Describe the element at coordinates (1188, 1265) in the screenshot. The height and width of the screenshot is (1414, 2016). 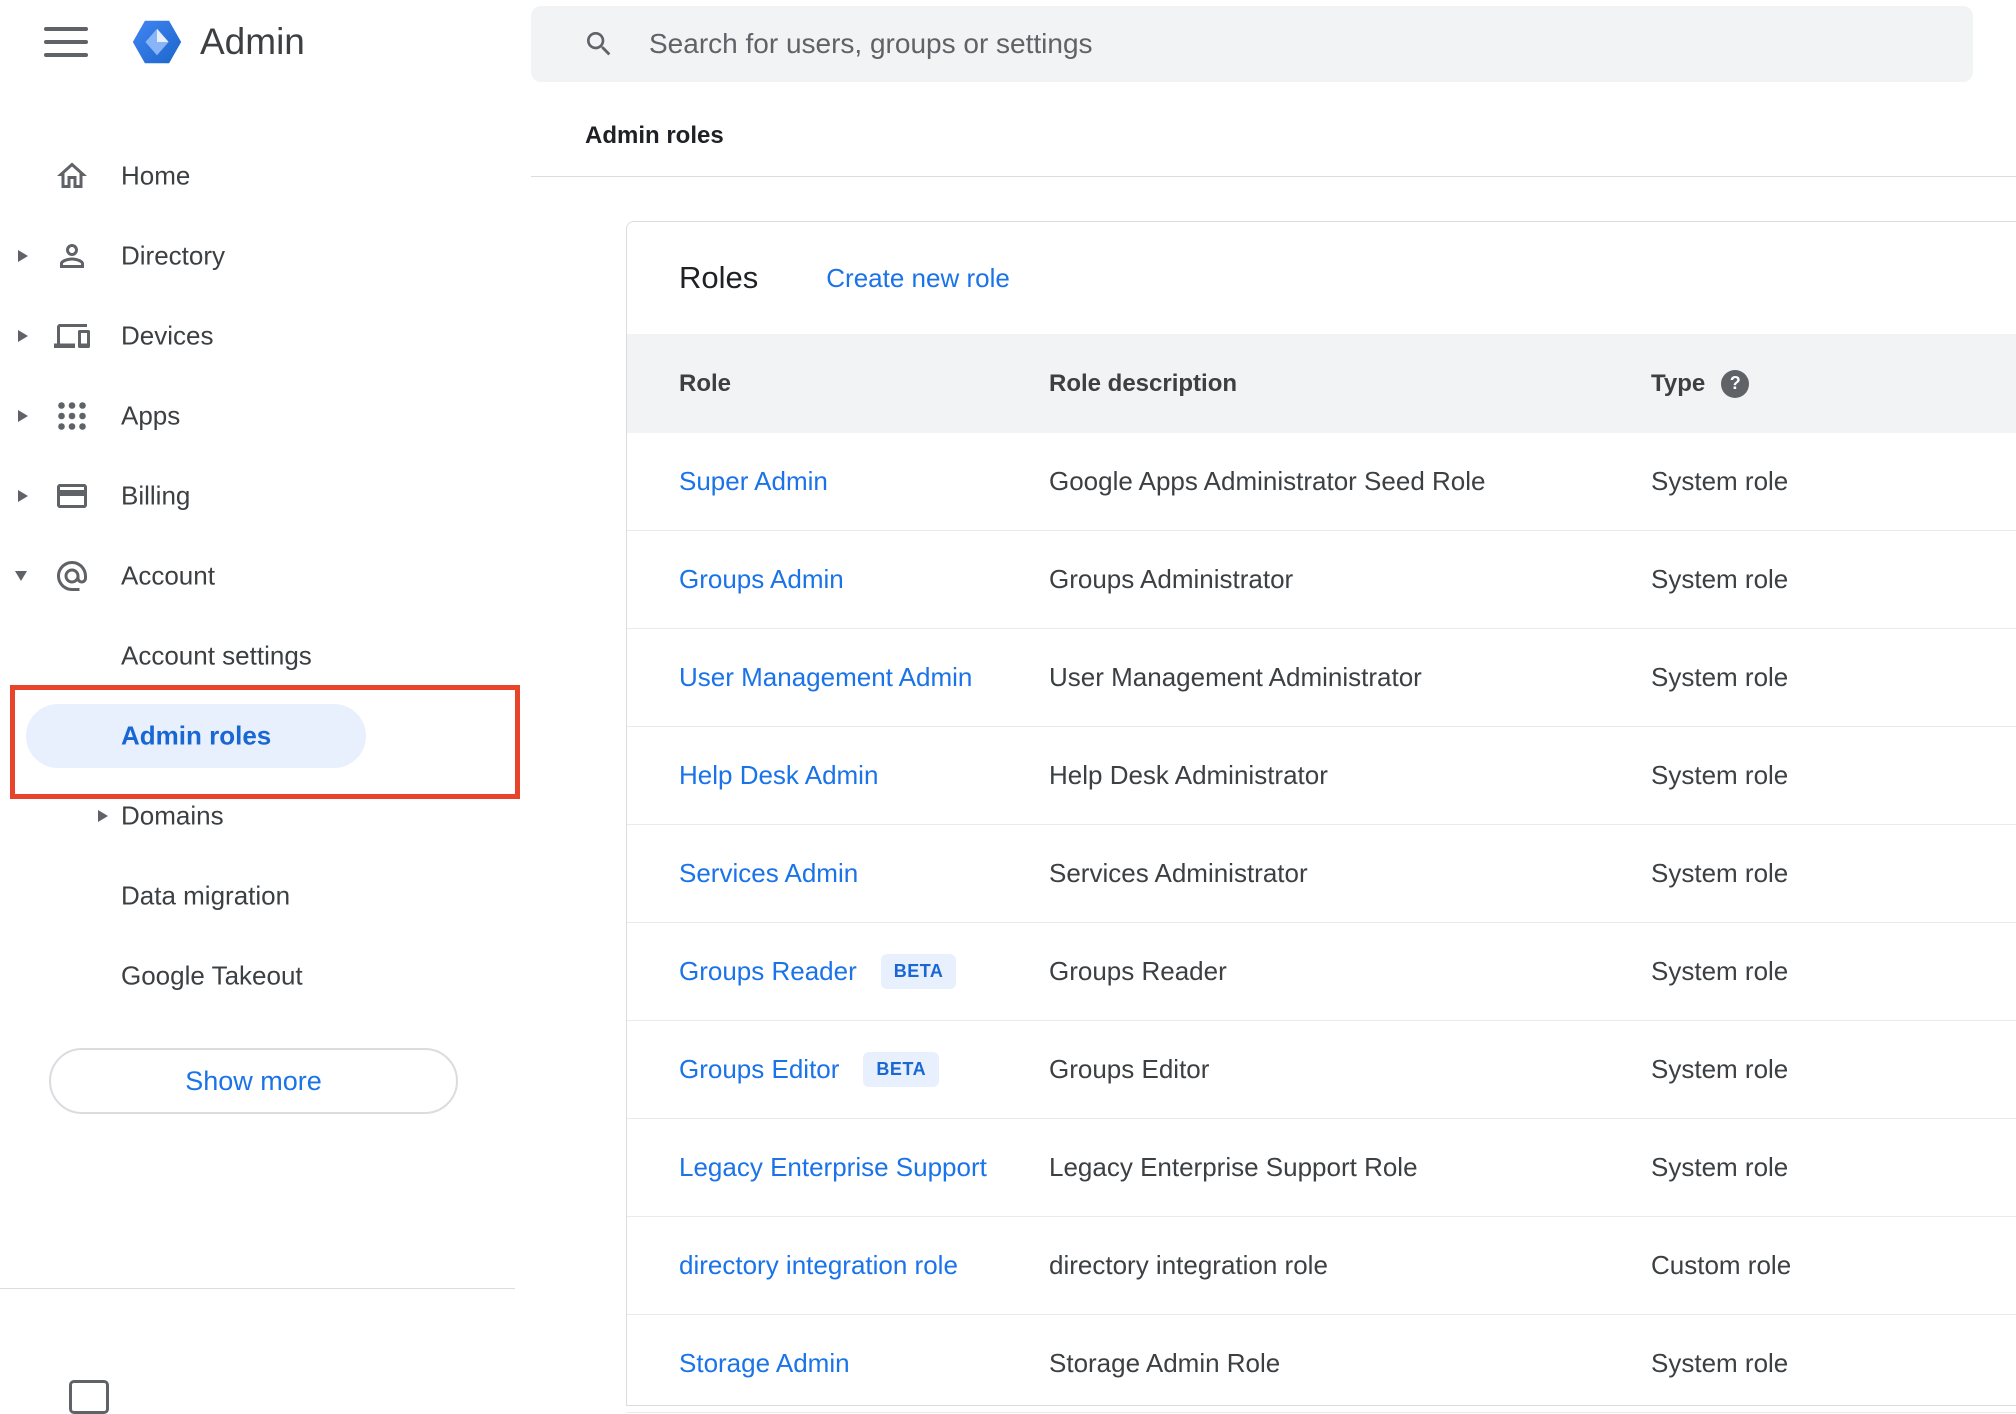
I see `role-description: directory integration role` at that location.